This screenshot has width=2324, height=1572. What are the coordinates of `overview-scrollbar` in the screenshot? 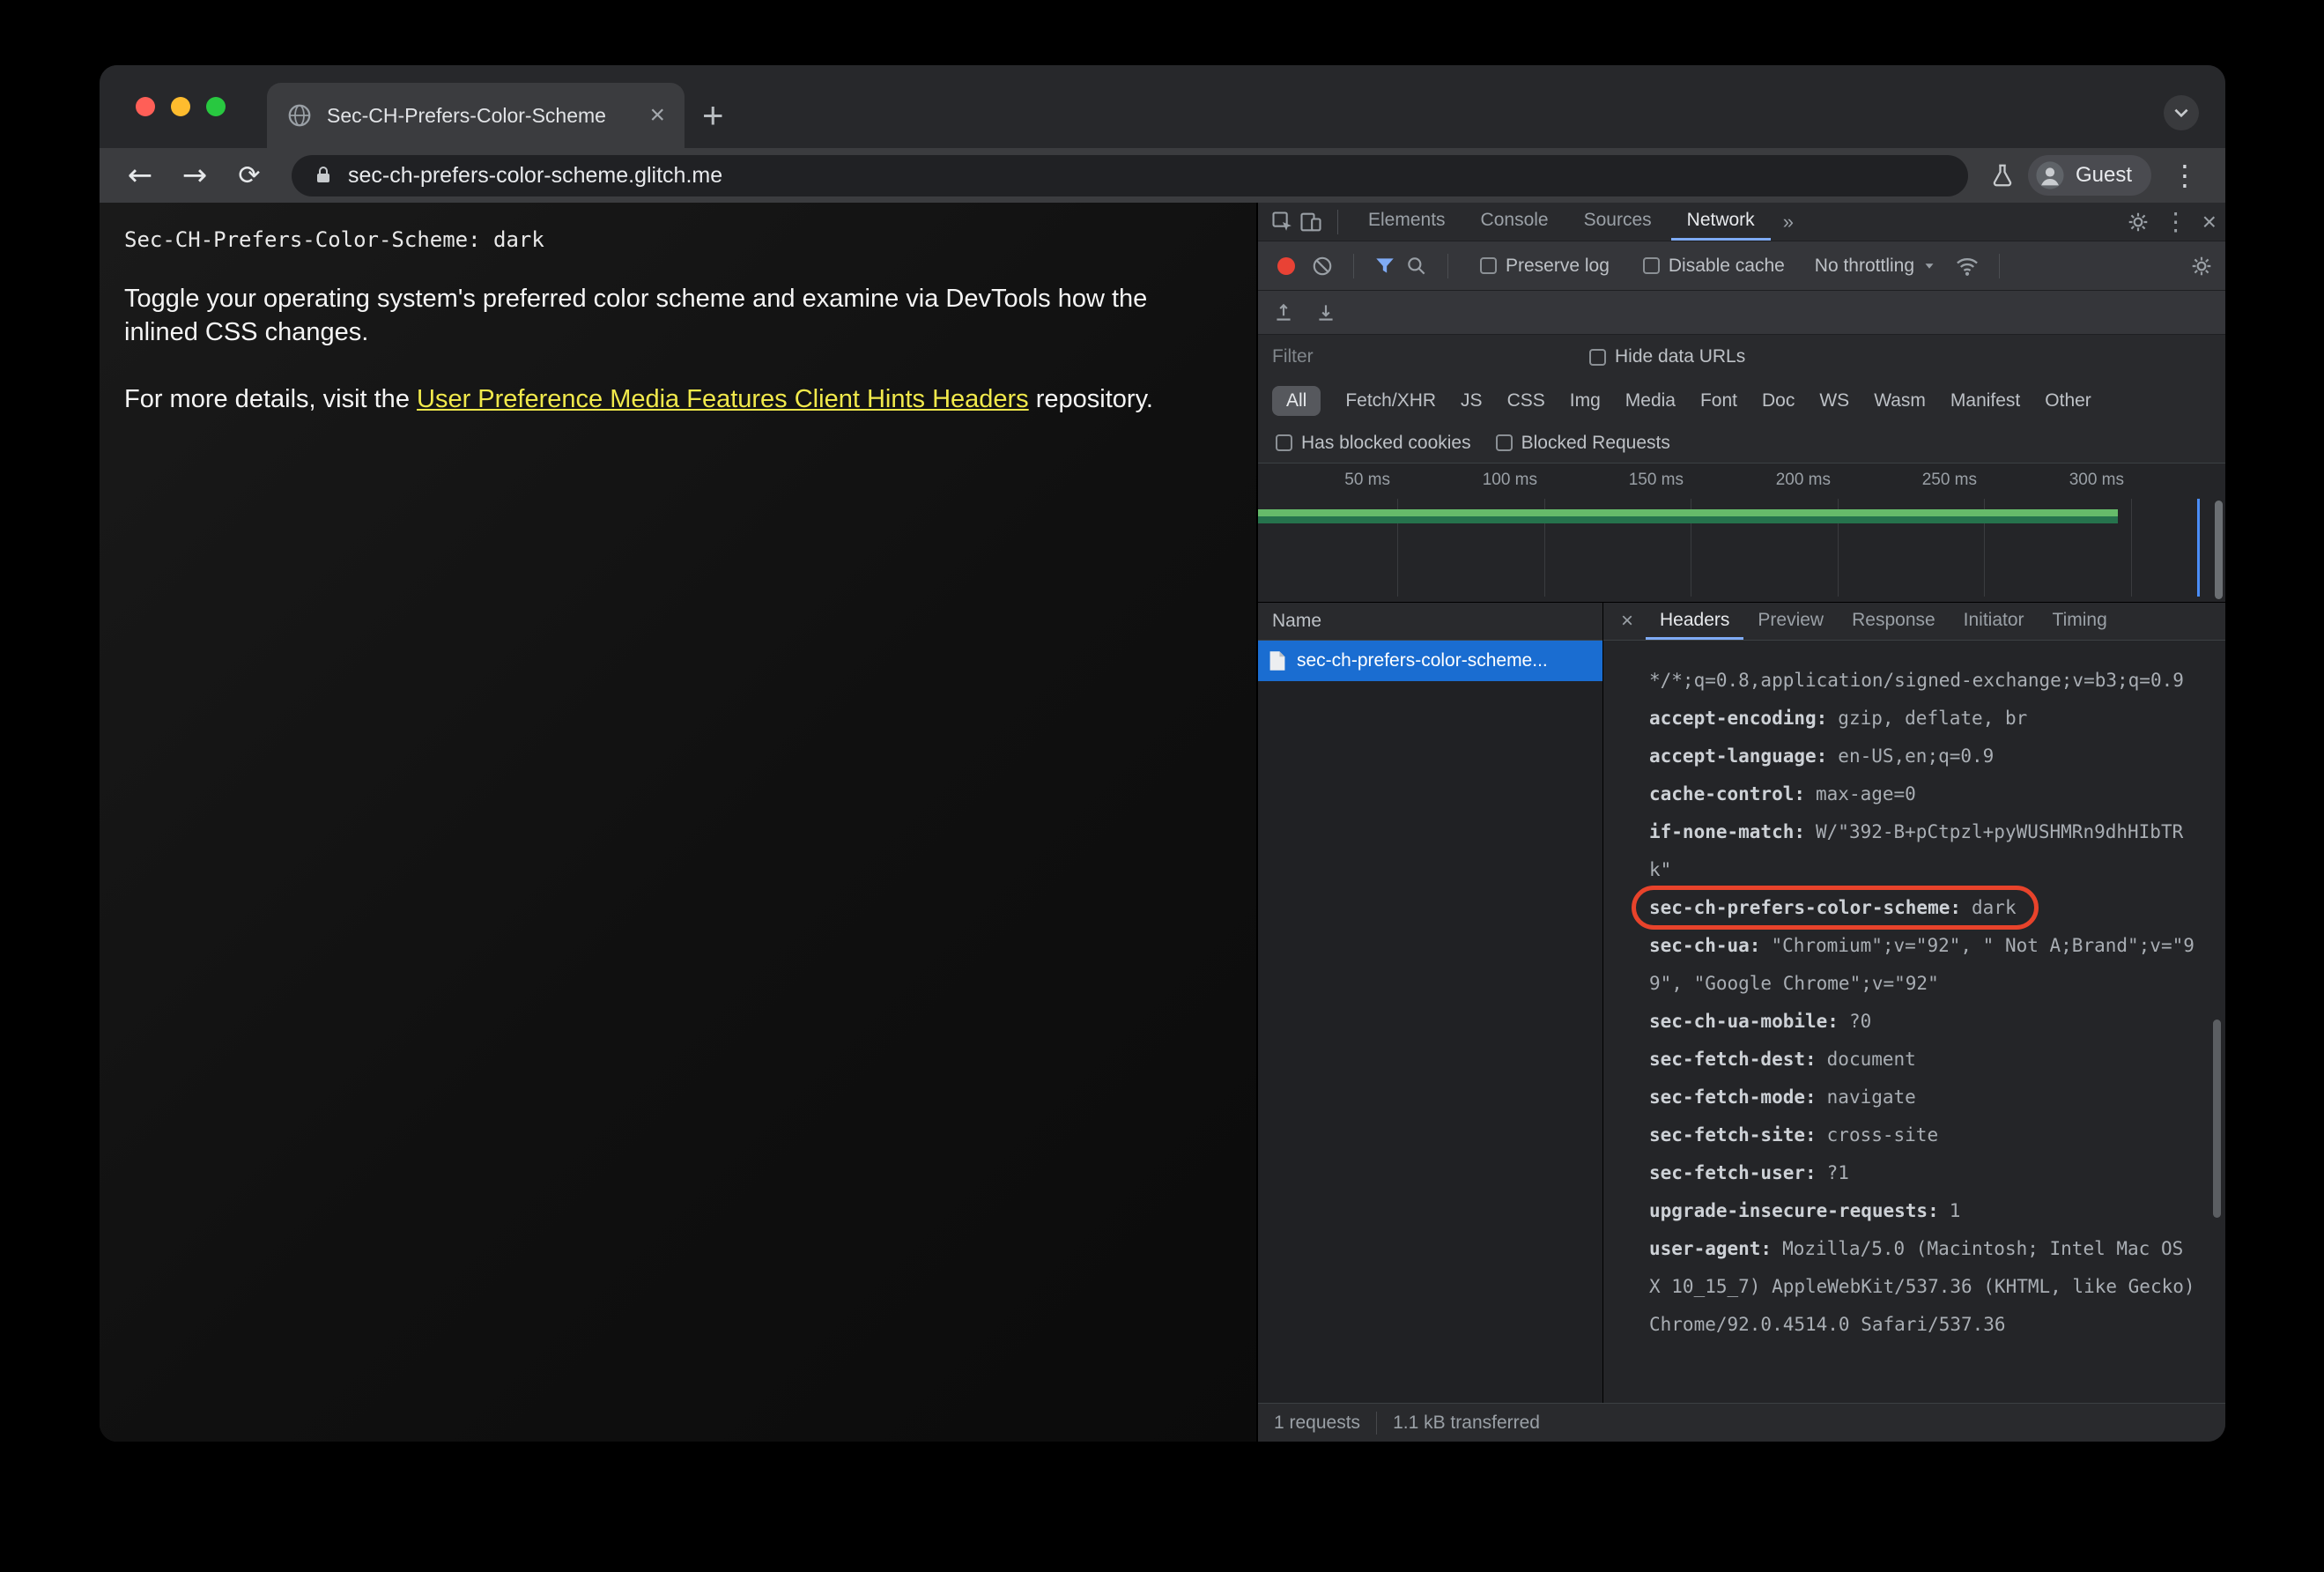 It's located at (2219, 550).